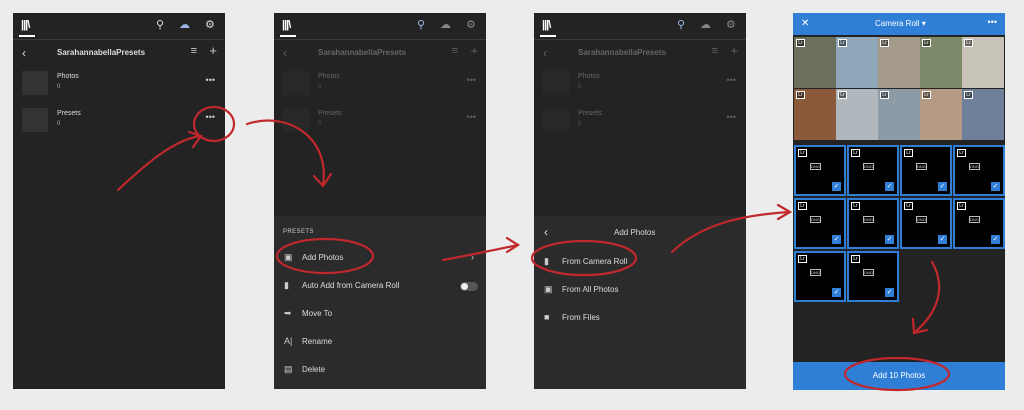  I want to click on camera-roll-icon: ▮, so click(546, 261).